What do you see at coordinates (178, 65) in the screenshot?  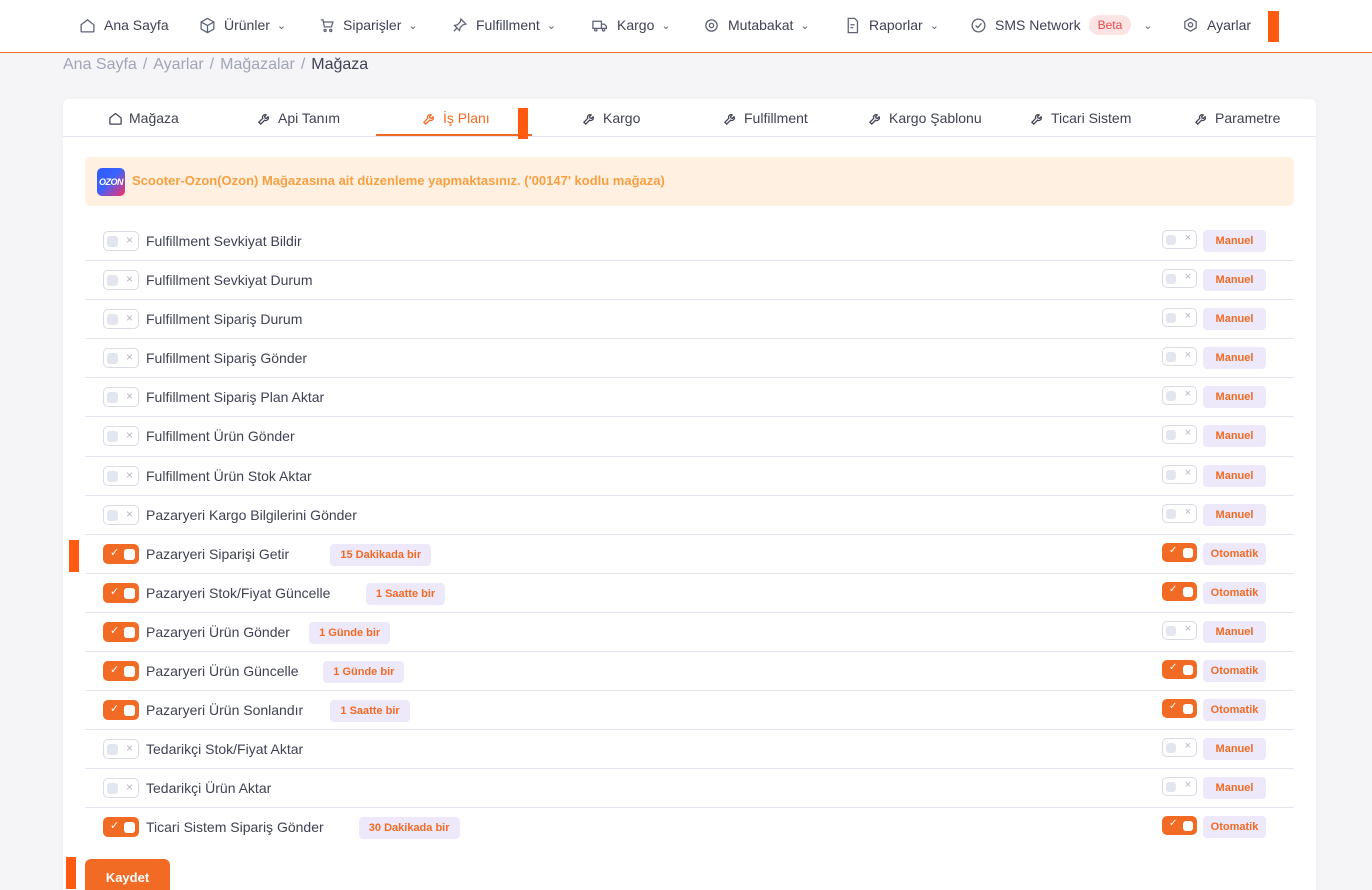 I see `breadcrumb-item-ayarlar: Ayarlar` at bounding box center [178, 65].